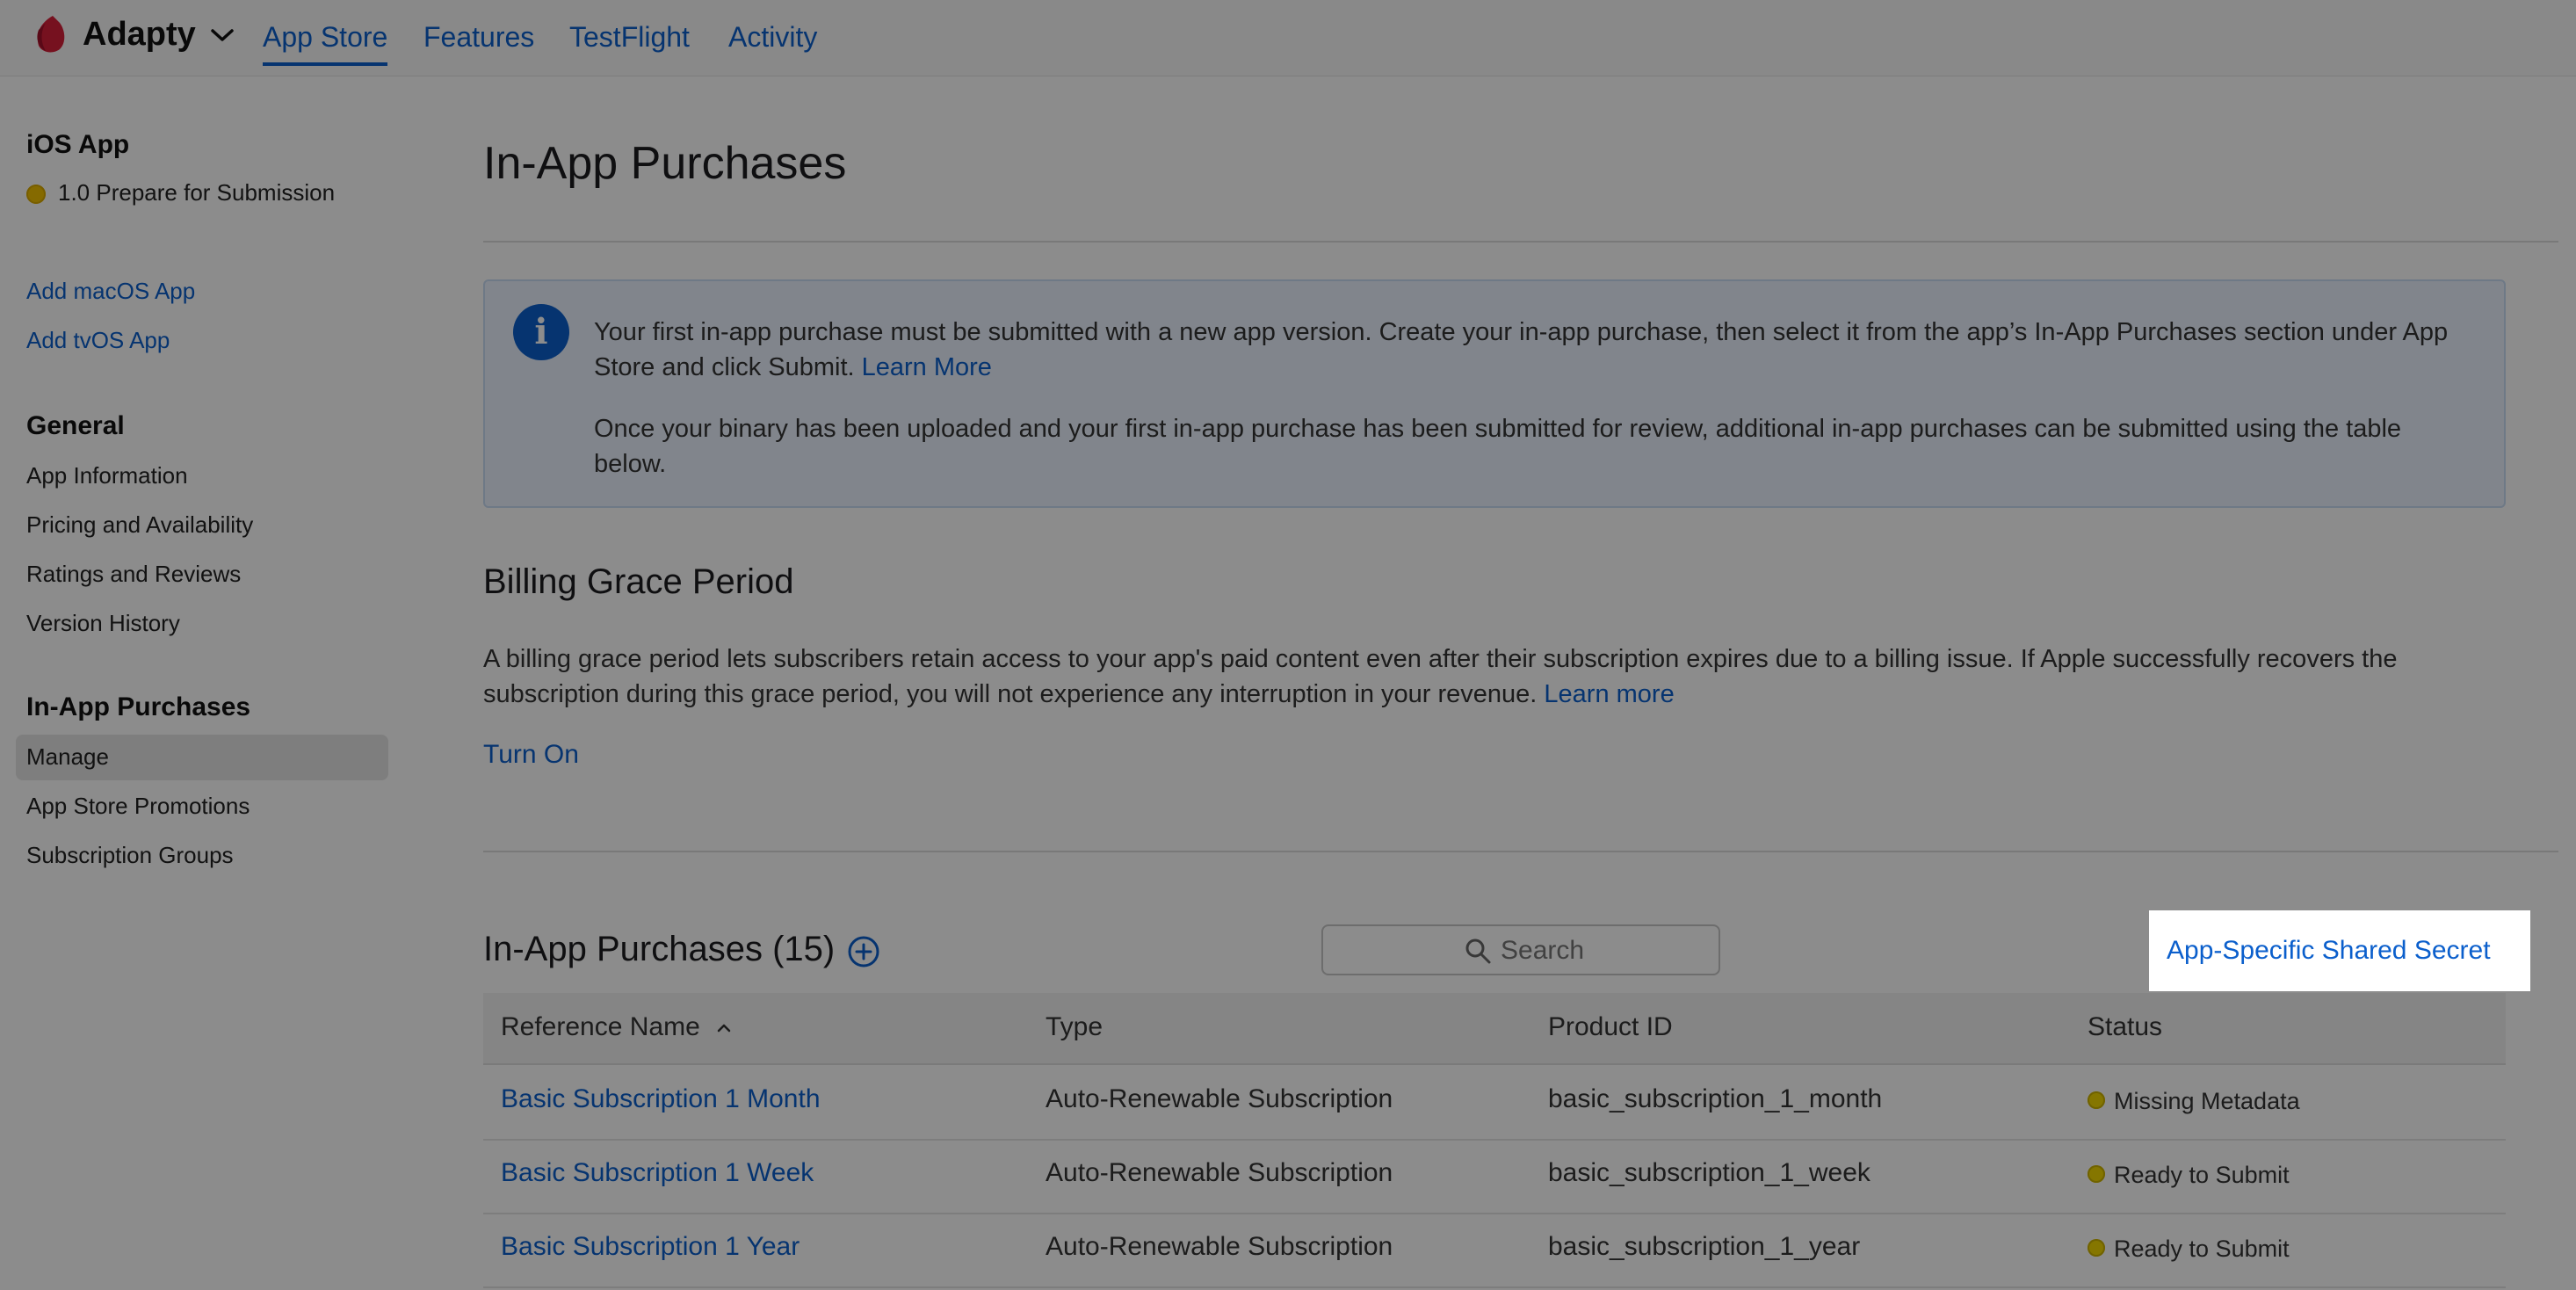 This screenshot has width=2576, height=1290. I want to click on add-circle-icon, so click(863, 951).